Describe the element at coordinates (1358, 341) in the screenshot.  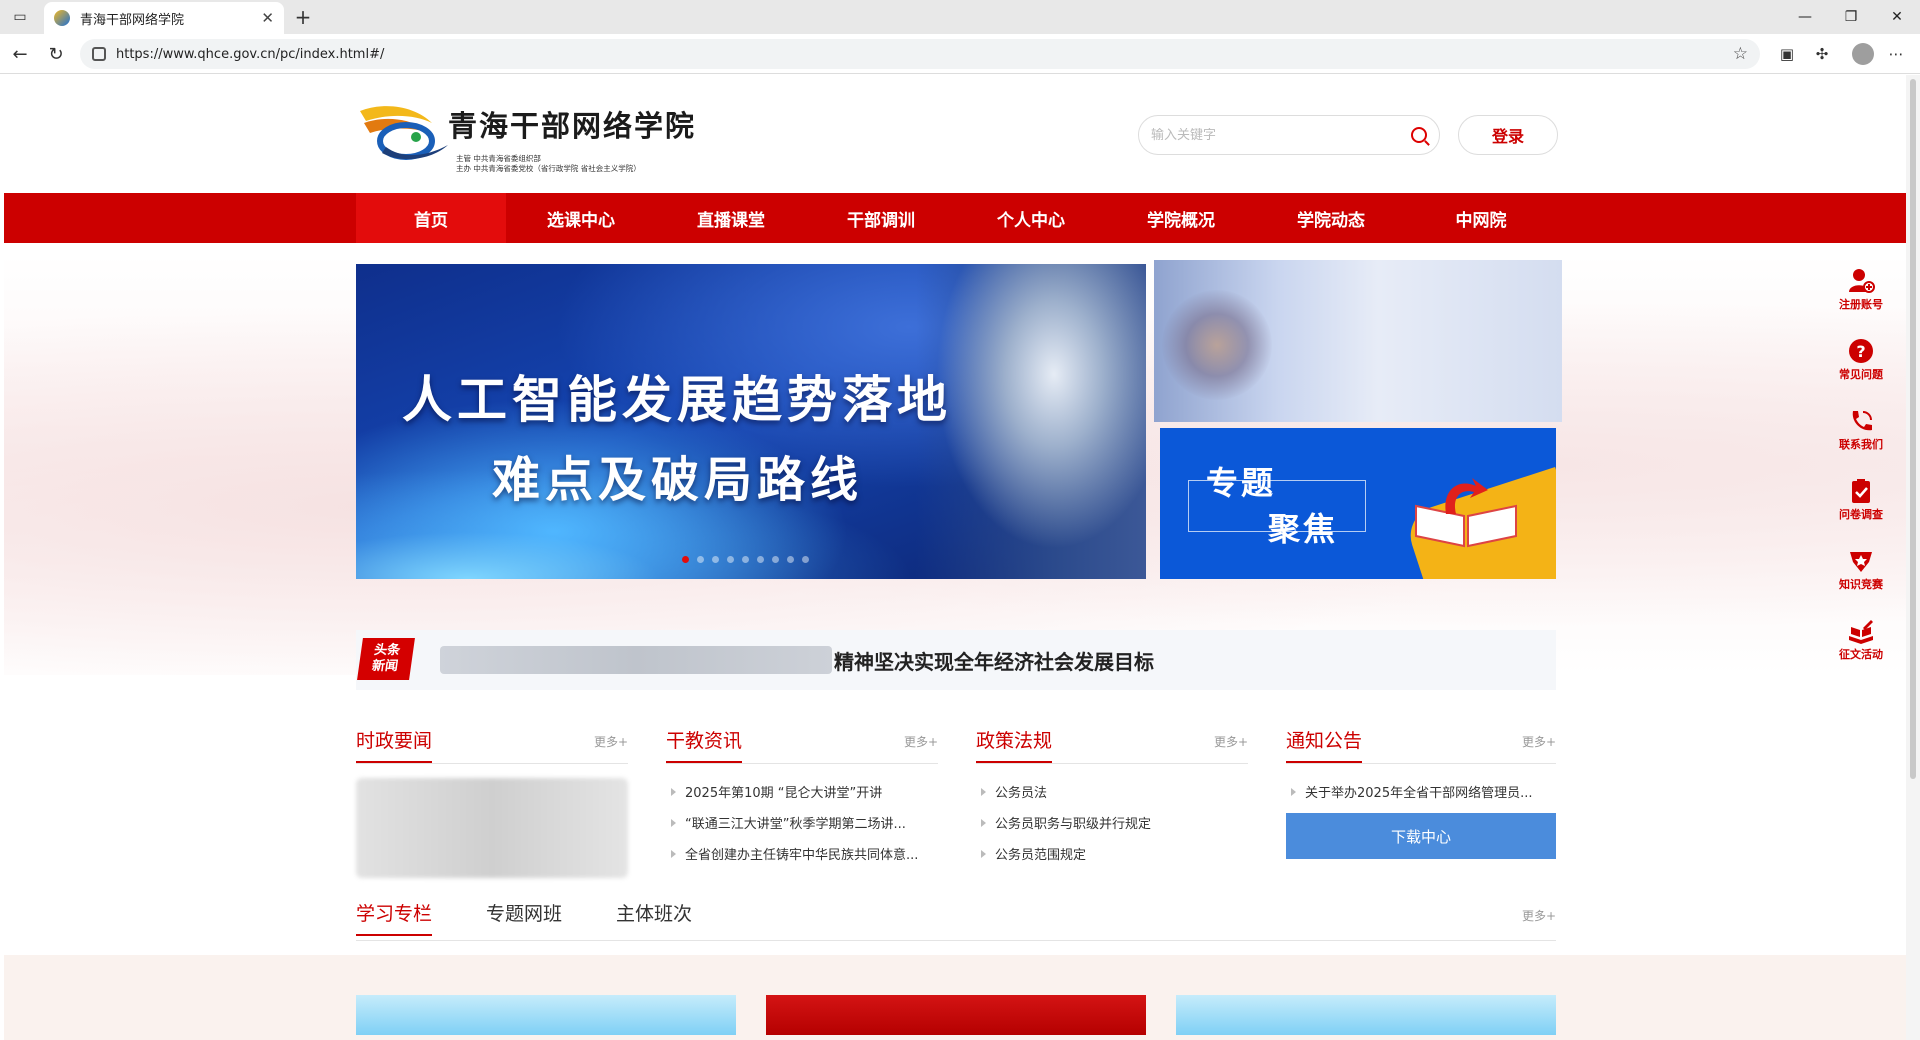
I see `side-news-image` at that location.